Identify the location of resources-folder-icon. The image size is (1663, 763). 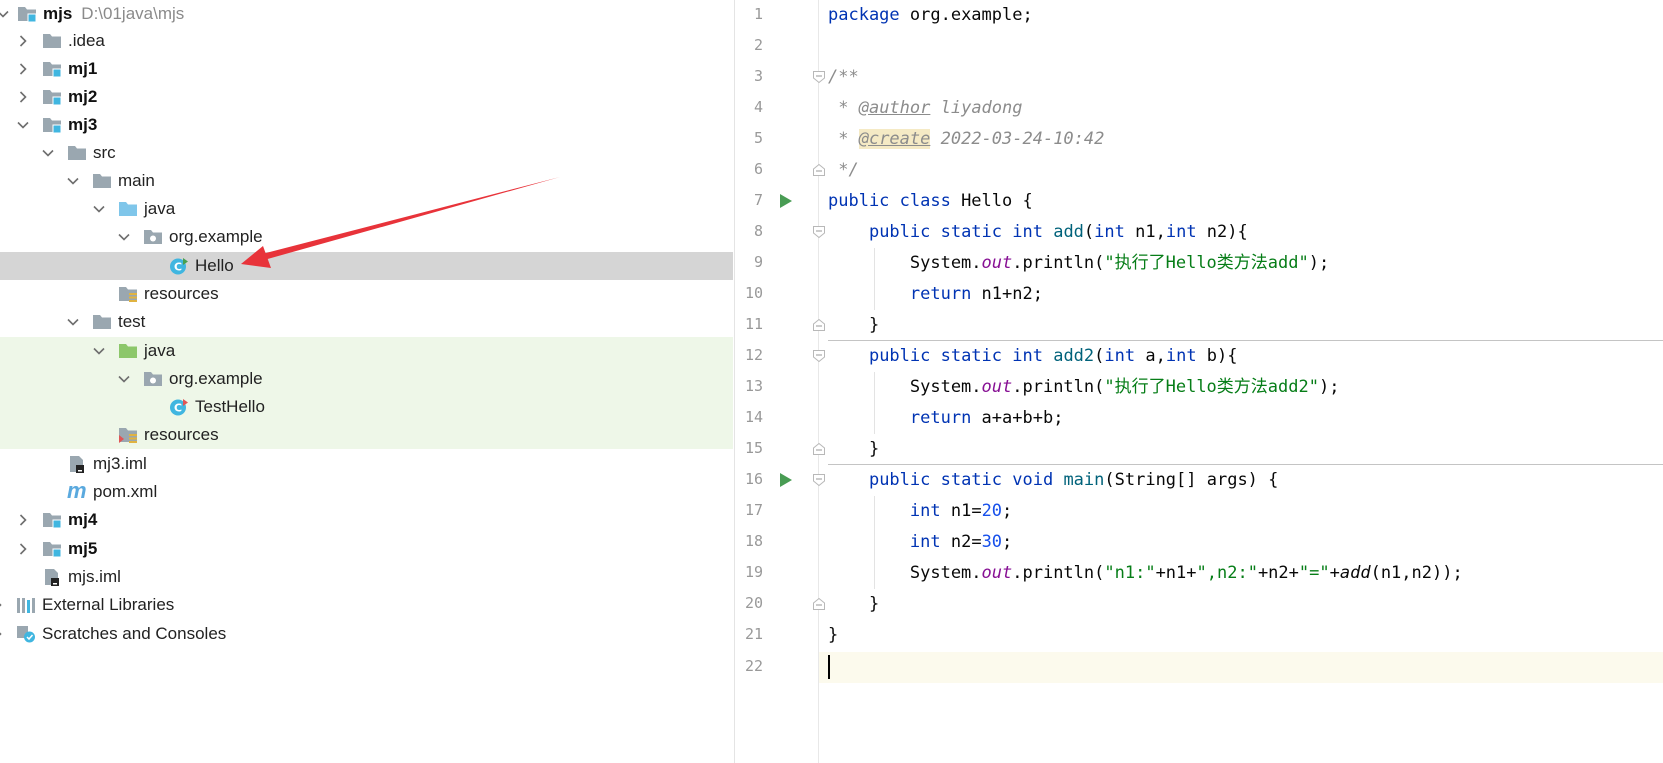
(128, 435).